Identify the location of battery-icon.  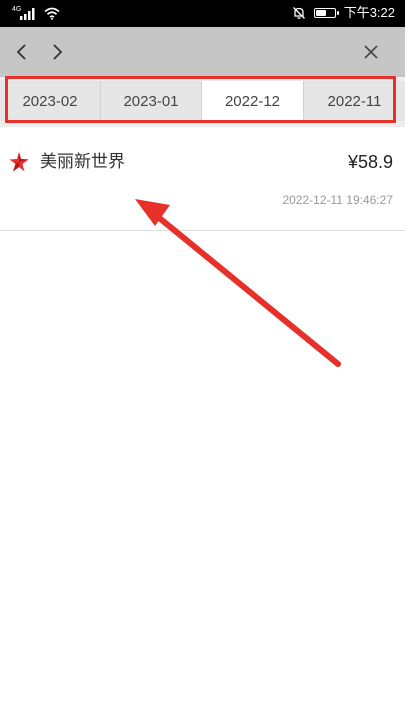
(326, 13).